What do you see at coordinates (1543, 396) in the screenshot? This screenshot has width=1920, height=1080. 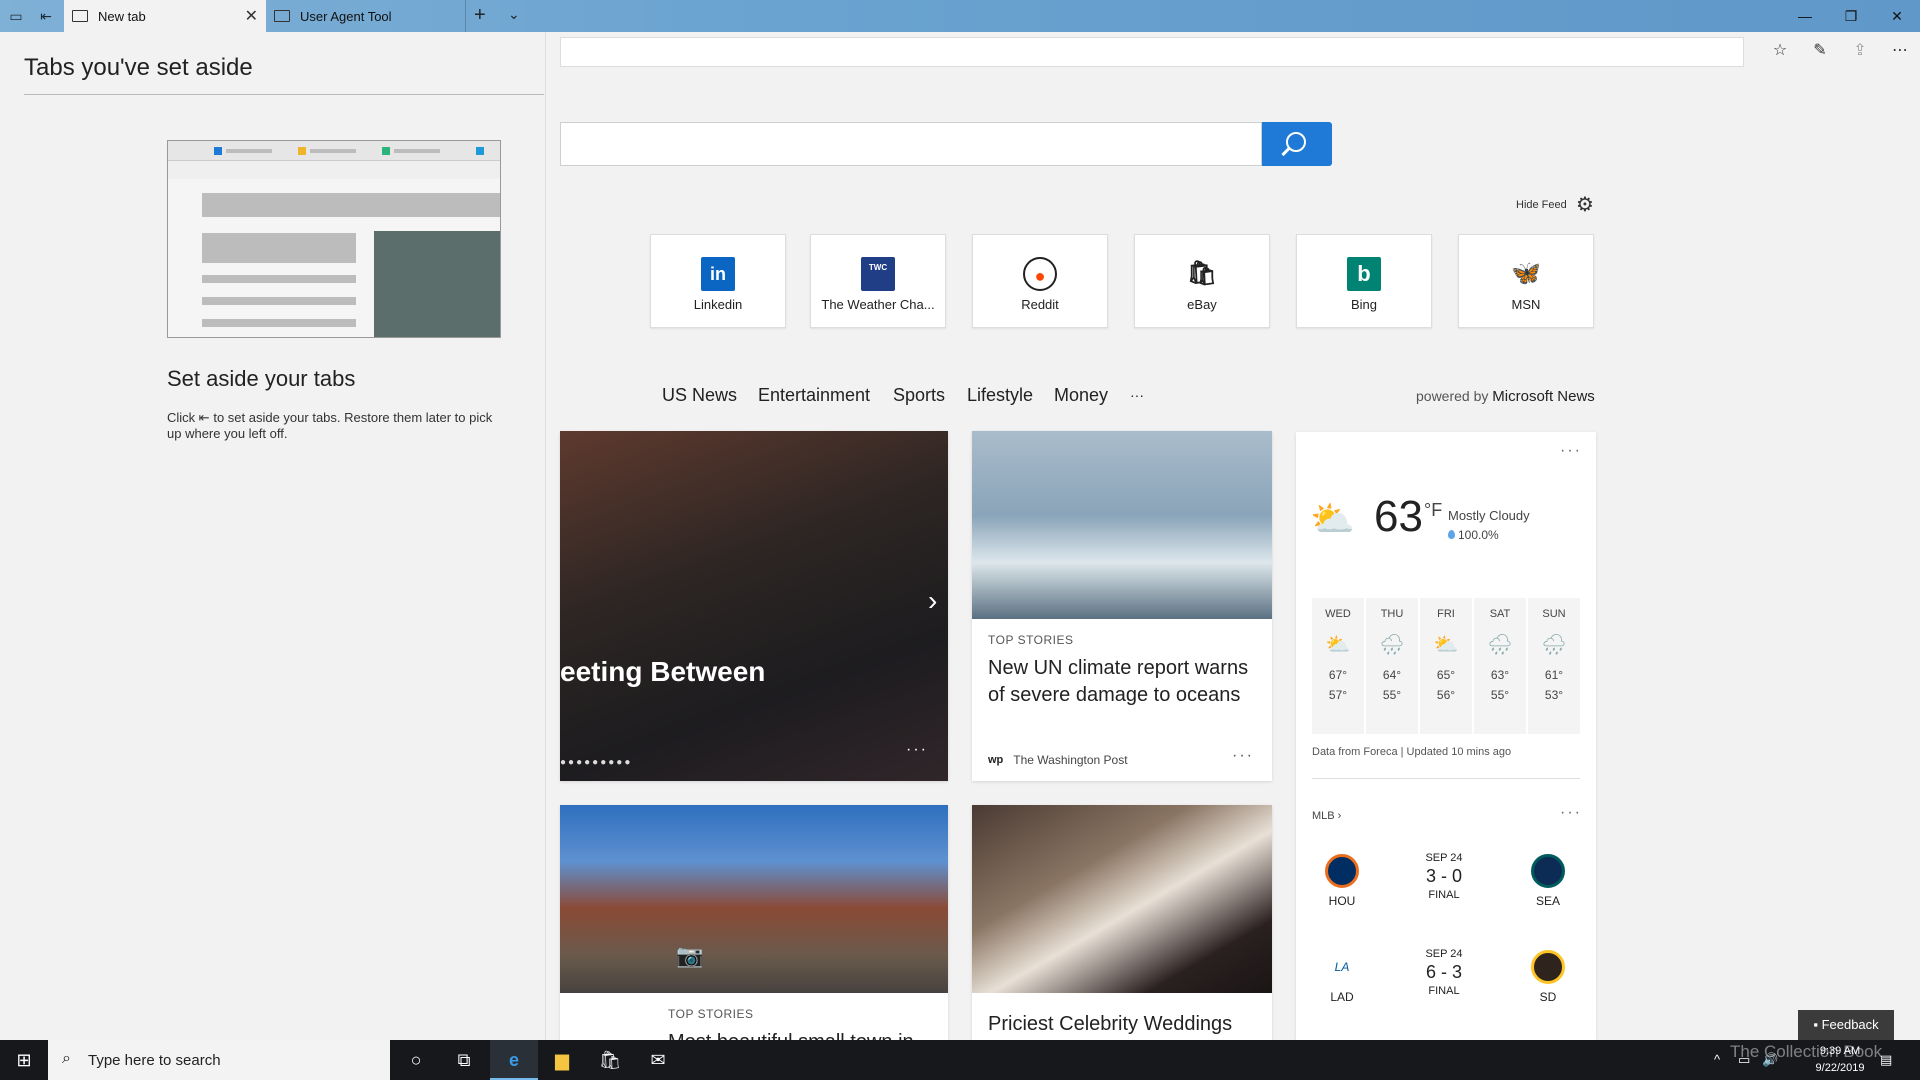 I see `microsoft-news-brand: Microsoft News` at bounding box center [1543, 396].